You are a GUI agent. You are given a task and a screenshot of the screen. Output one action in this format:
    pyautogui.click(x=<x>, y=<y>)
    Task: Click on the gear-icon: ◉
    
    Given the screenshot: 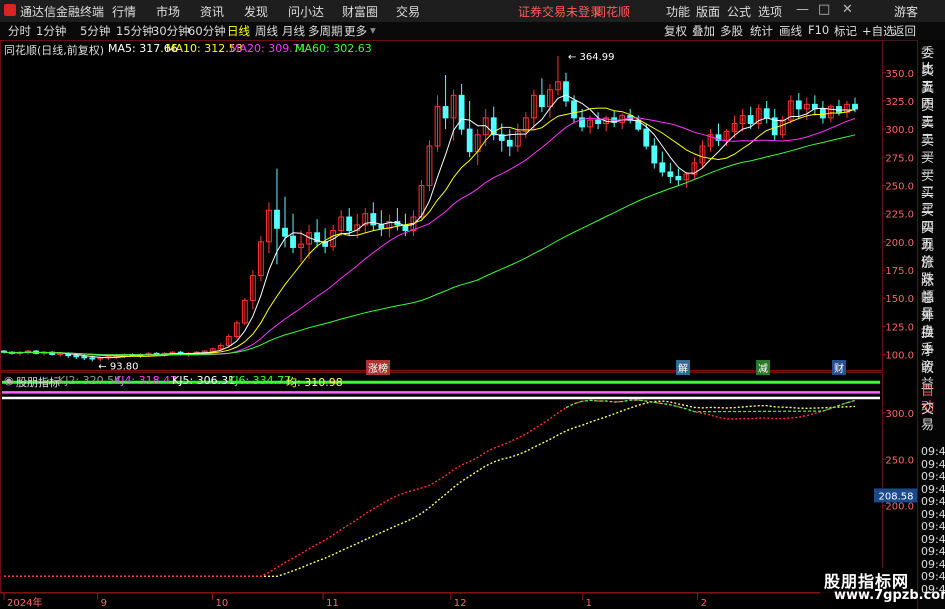 What is the action you would take?
    pyautogui.click(x=9, y=380)
    